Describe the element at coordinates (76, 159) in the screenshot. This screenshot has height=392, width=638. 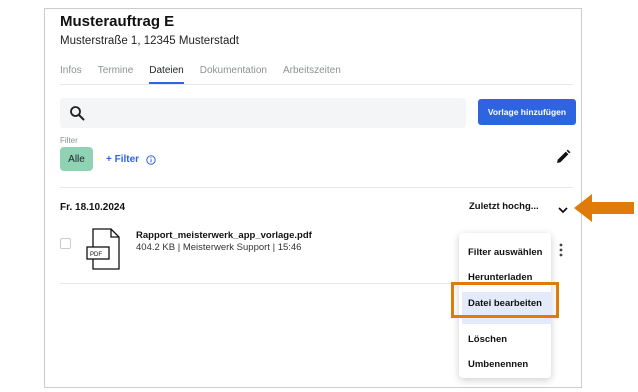
I see `filter-chip-all: Alle` at that location.